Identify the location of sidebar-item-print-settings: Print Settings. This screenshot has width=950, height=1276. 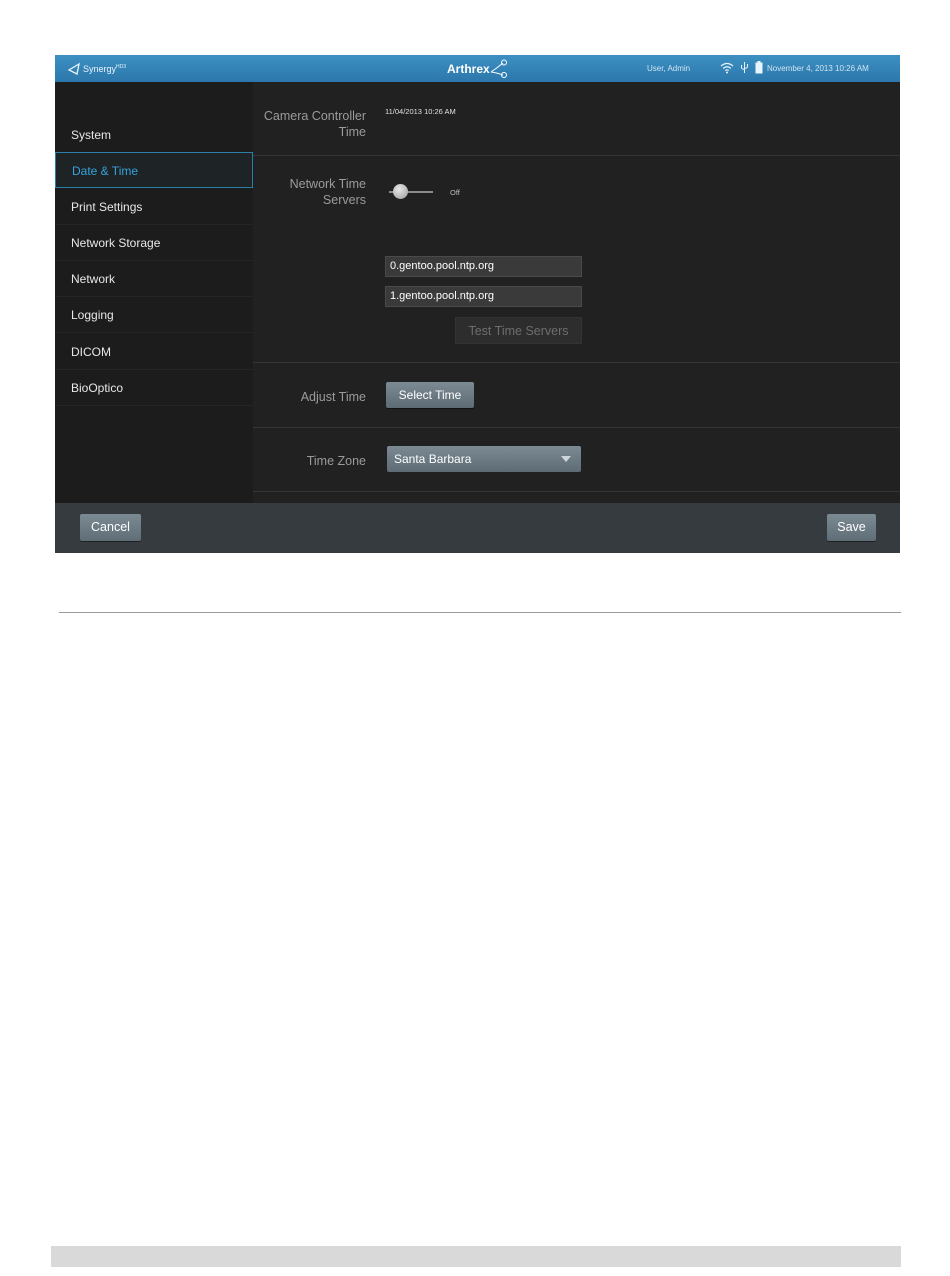
(154, 207).